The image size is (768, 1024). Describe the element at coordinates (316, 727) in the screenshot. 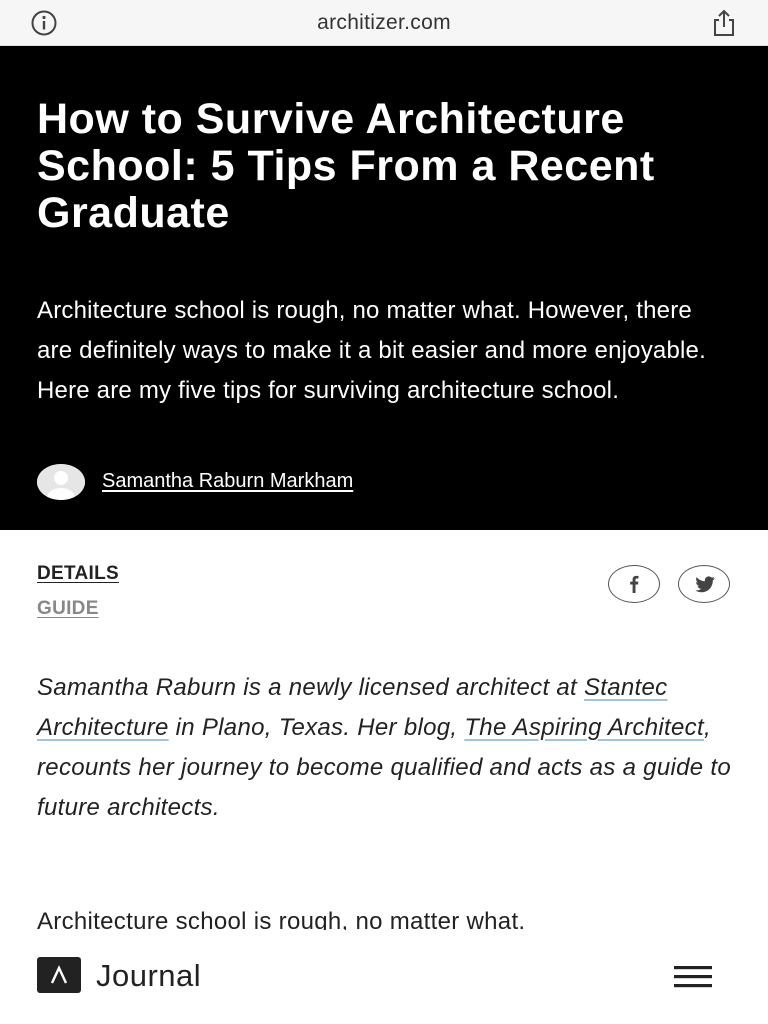

I see `intro-text: in Plano, Texas. Her blog,` at that location.